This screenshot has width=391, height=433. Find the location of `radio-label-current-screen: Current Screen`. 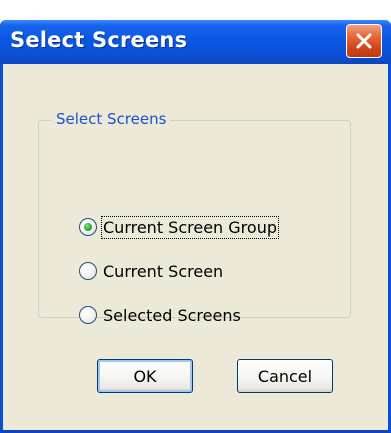

radio-label-current-screen: Current Screen is located at coordinates (163, 271).